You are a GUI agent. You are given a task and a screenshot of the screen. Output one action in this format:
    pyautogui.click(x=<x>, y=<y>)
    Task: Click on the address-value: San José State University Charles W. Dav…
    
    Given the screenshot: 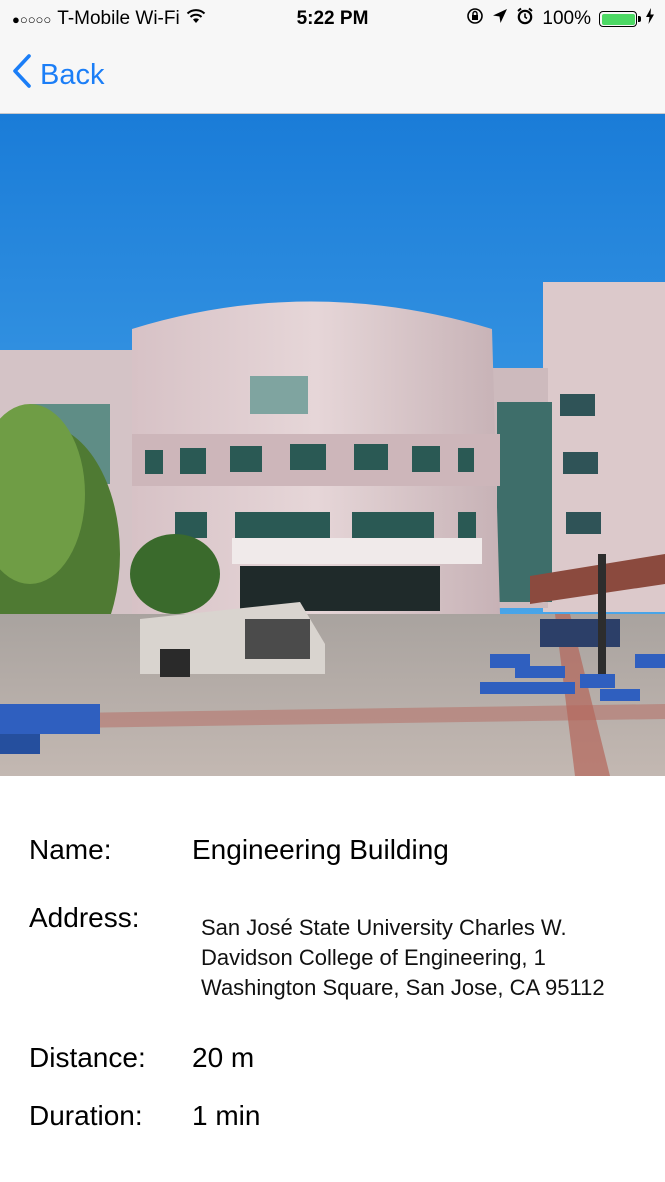 What is the action you would take?
    pyautogui.click(x=403, y=957)
    